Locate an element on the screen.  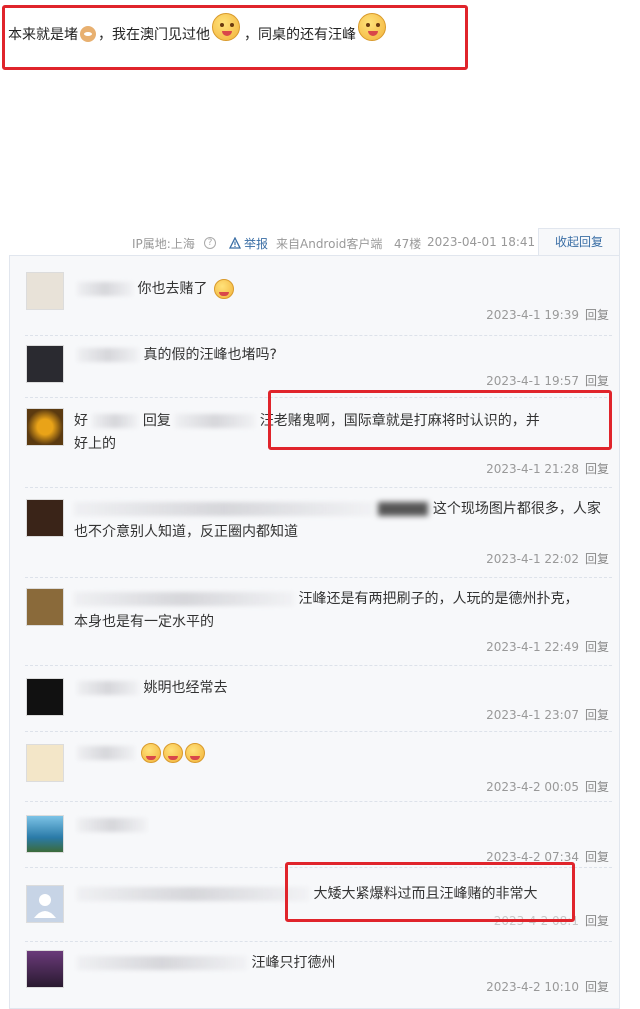
post-source: 来自Android客户端 is located at coordinates (329, 244).